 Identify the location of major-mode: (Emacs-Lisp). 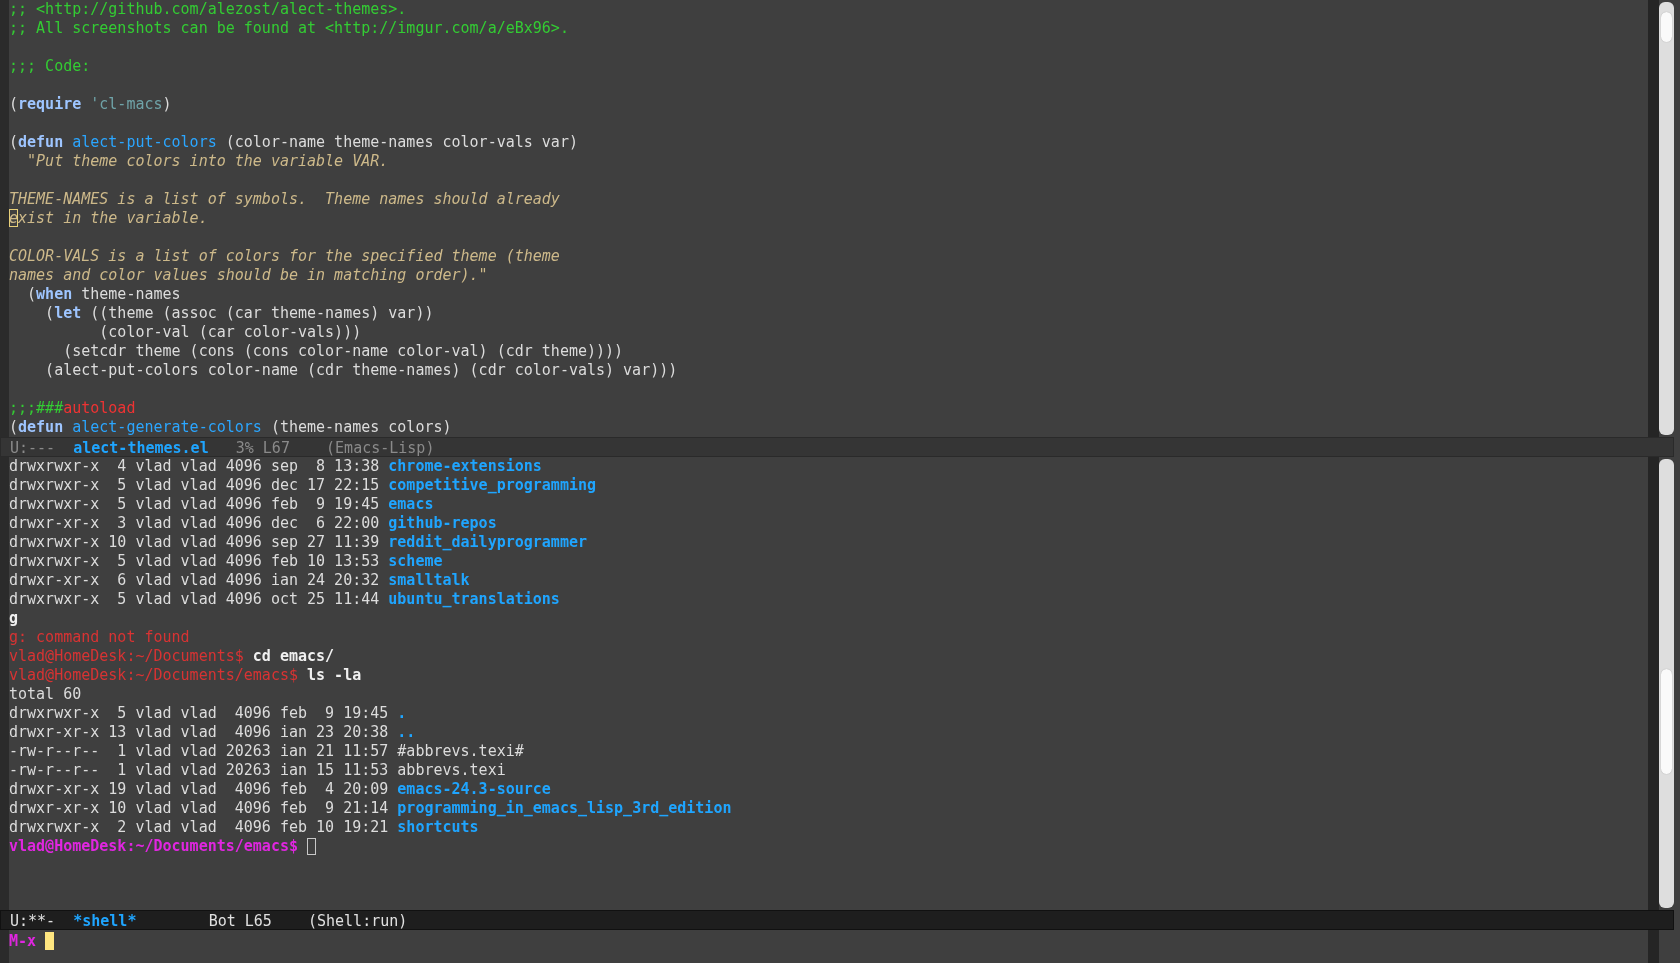
(380, 447).